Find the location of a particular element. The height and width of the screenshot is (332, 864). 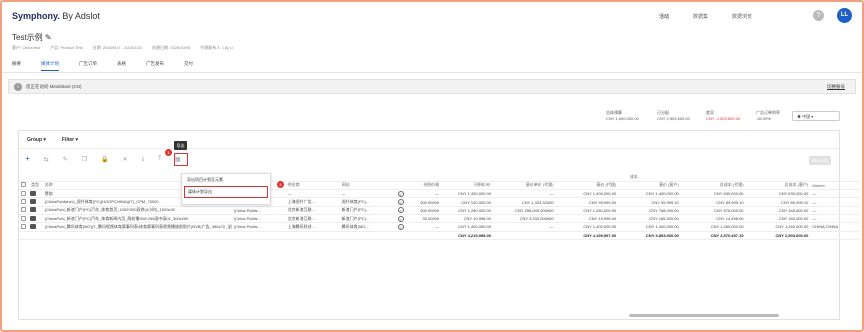

col-market: Market is located at coordinates (834, 186).